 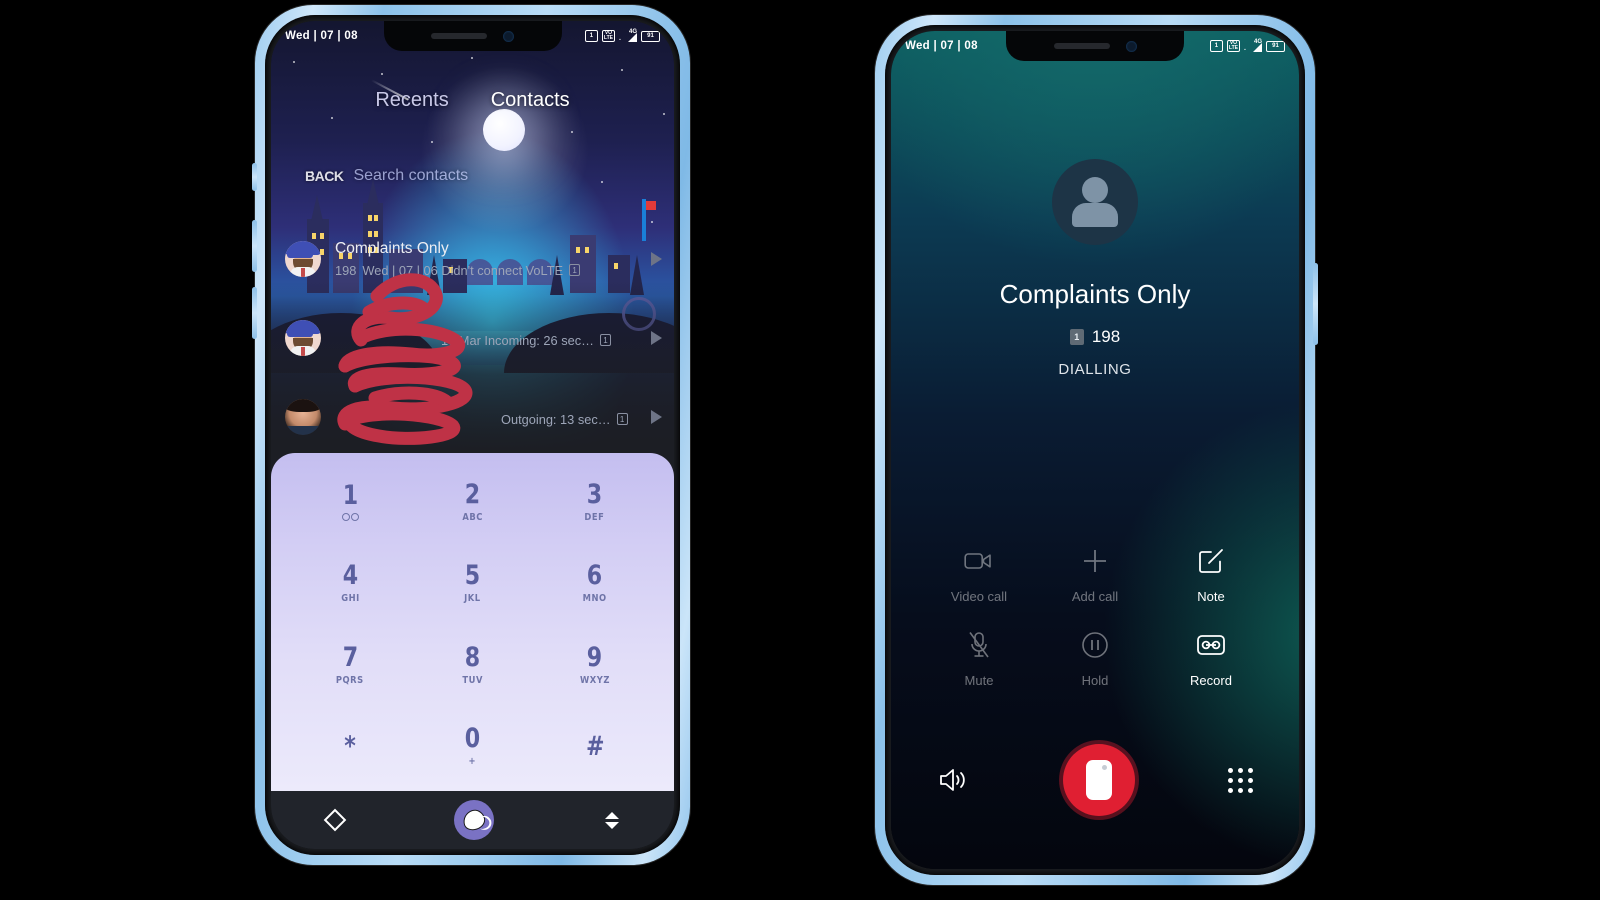 I want to click on mute-switch, so click(x=254, y=177).